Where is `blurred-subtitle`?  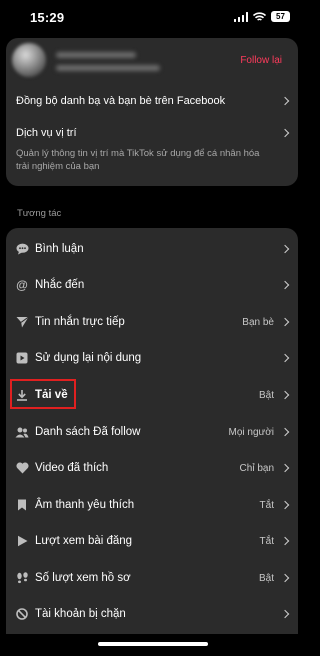 blurred-subtitle is located at coordinates (108, 68).